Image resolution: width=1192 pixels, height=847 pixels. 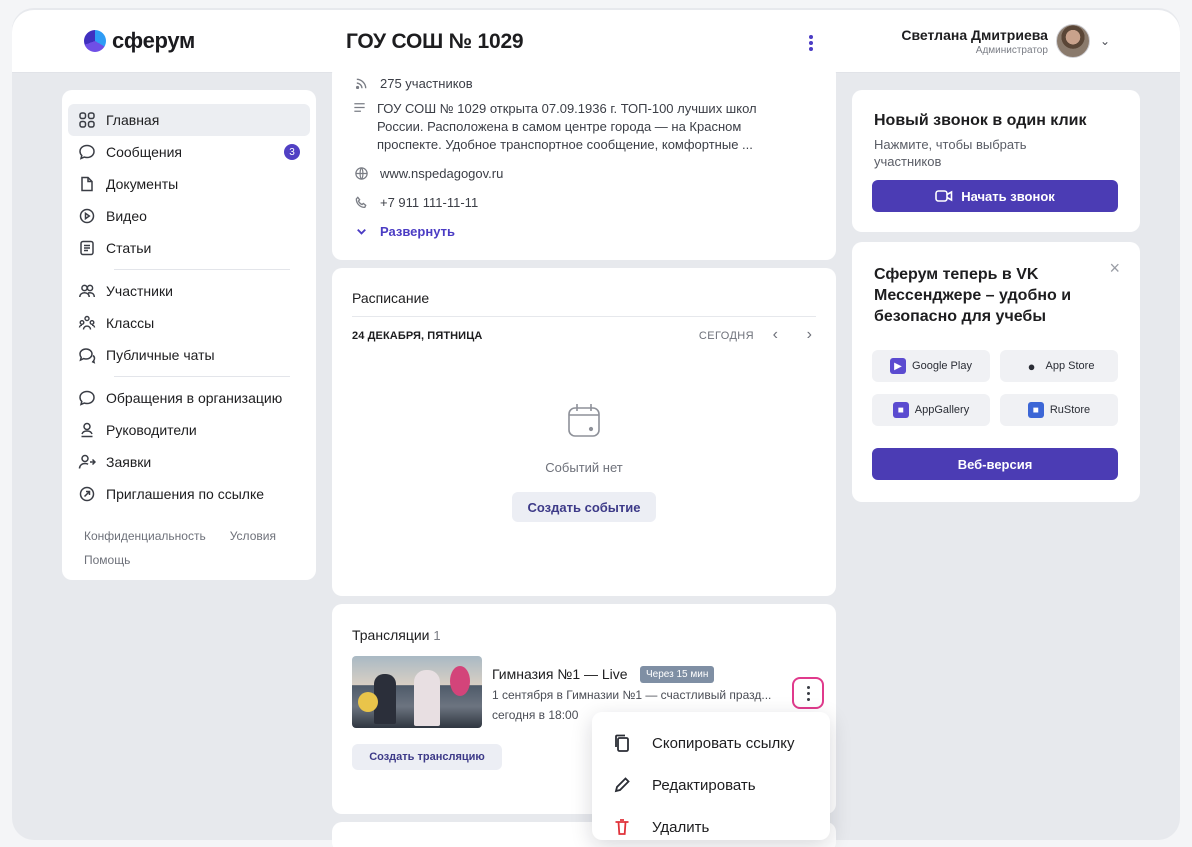 What do you see at coordinates (441, 173) in the screenshot?
I see `website-link: www.nspedagogov.ru` at bounding box center [441, 173].